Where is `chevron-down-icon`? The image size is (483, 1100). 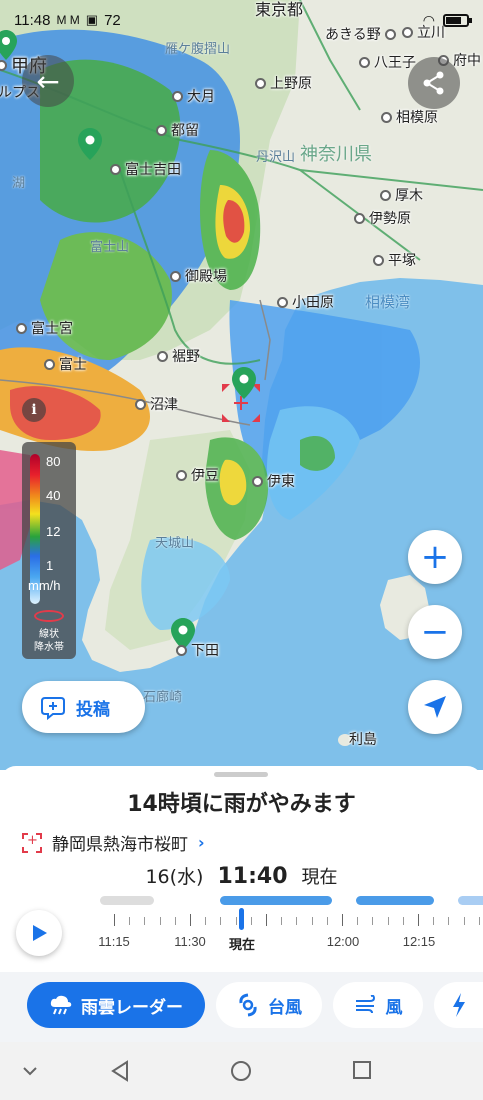 chevron-down-icon is located at coordinates (30, 1071).